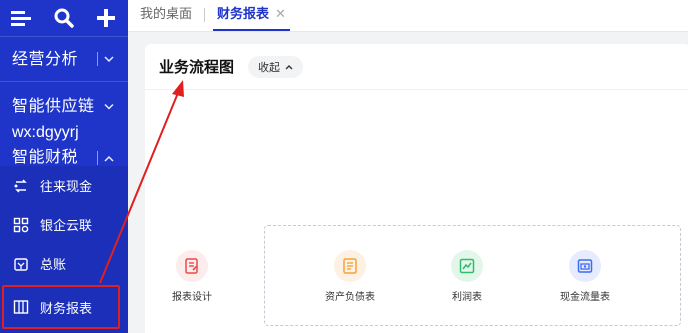  What do you see at coordinates (416, 67) in the screenshot?
I see `card-header: 业务流程图 收起` at bounding box center [416, 67].